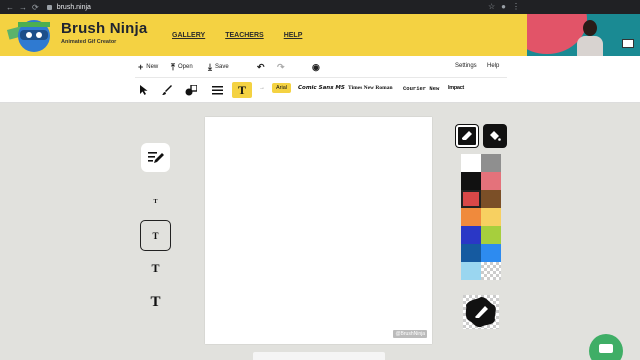  What do you see at coordinates (590, 28) in the screenshot?
I see `presenter-head` at bounding box center [590, 28].